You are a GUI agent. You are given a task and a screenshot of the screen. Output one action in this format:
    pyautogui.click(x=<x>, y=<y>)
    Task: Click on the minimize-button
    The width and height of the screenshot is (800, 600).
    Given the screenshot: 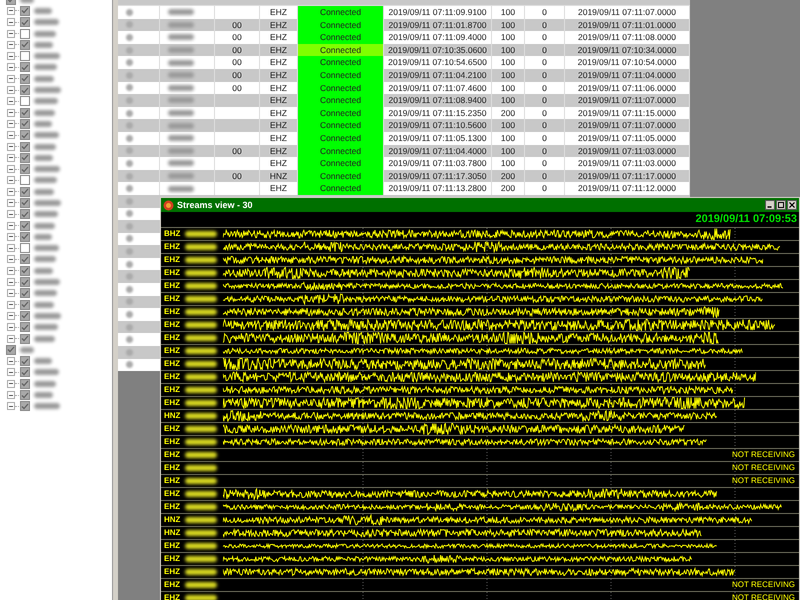 What is the action you would take?
    pyautogui.click(x=770, y=205)
    